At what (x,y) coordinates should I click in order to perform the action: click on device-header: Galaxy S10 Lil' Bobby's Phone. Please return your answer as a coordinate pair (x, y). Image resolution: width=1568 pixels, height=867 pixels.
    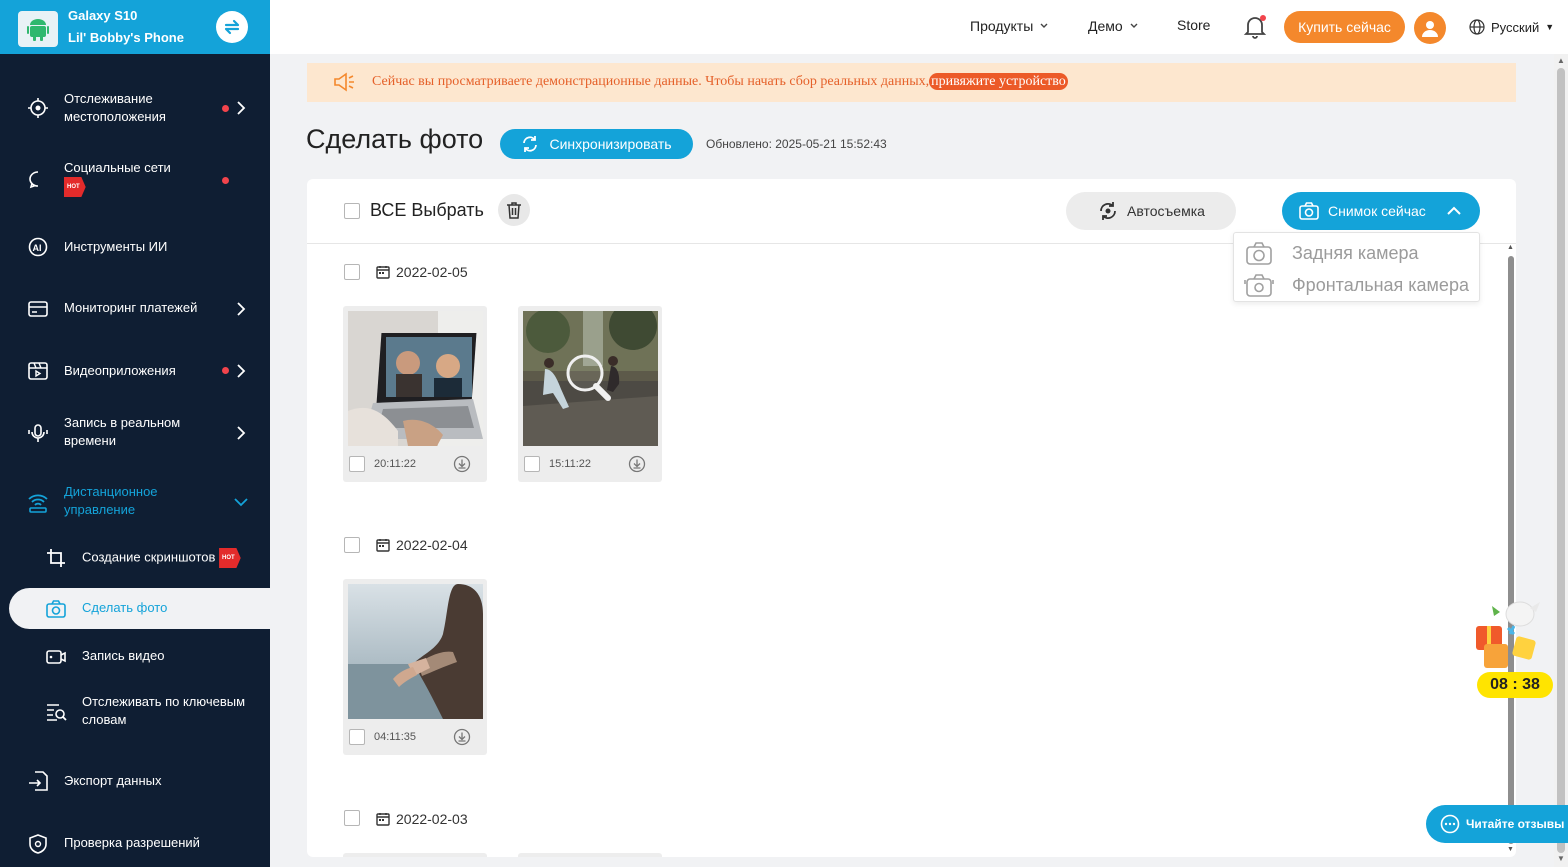
    Looking at the image, I should click on (135, 27).